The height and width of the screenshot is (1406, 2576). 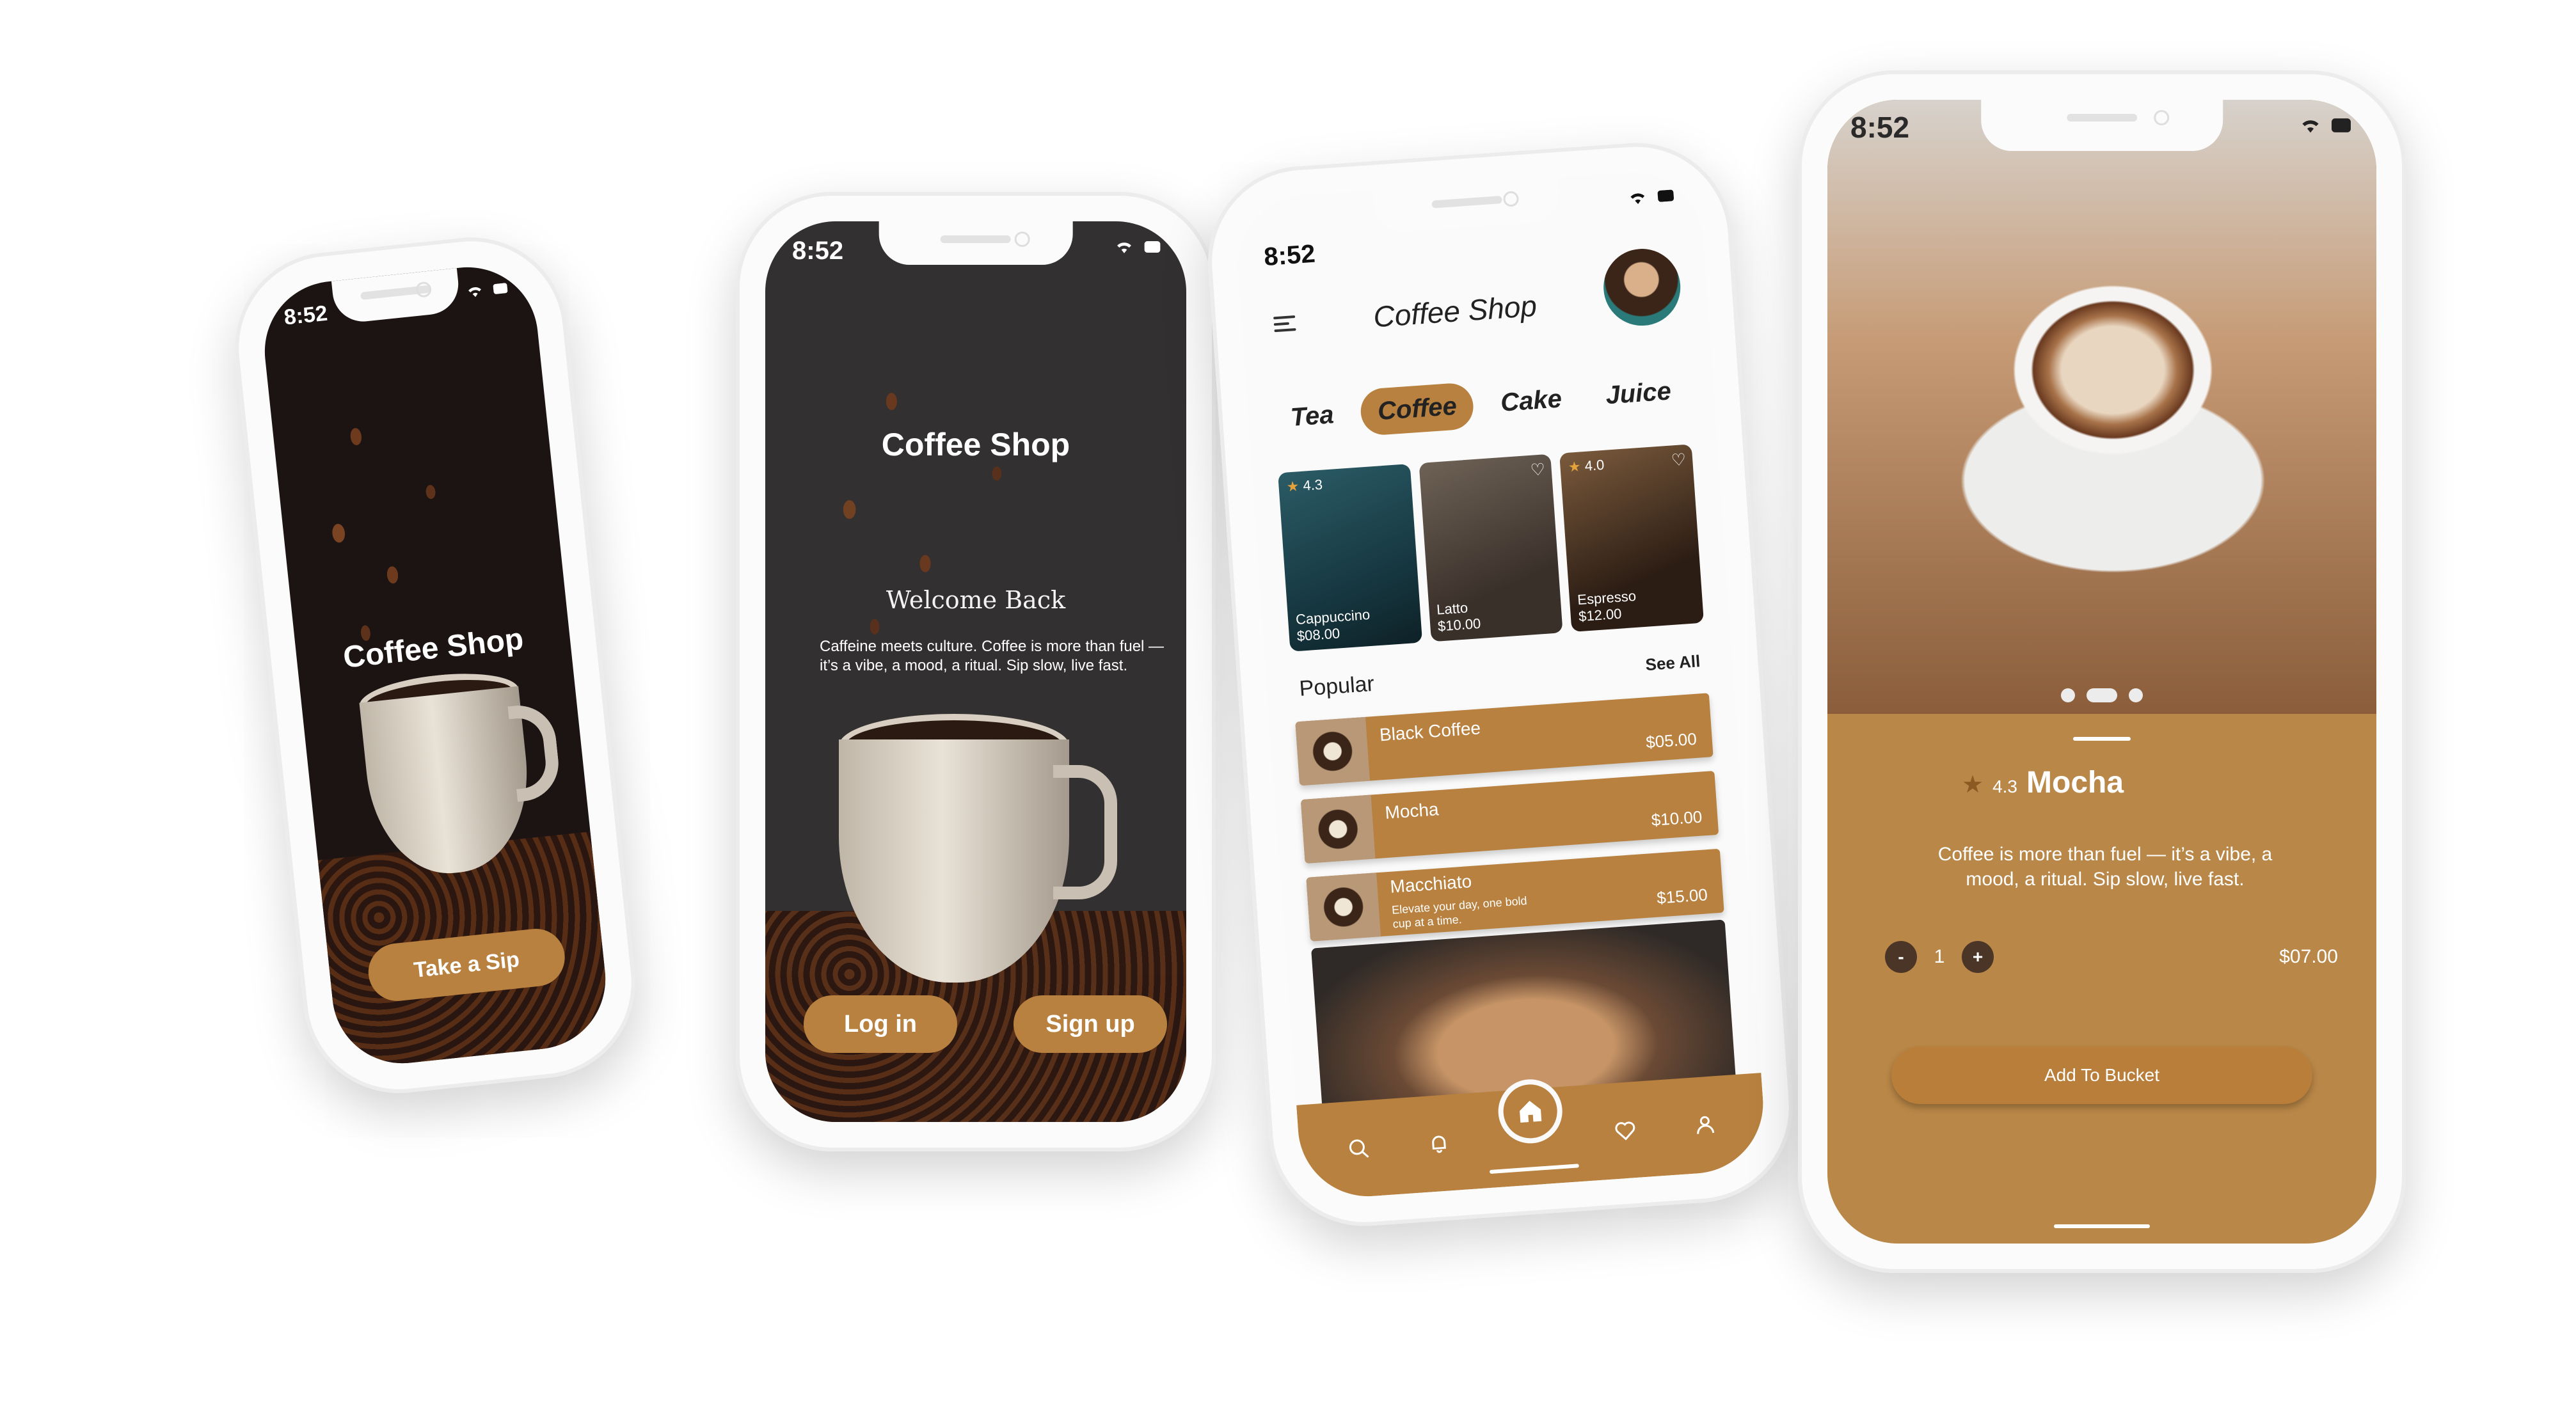 What do you see at coordinates (2102, 739) in the screenshot?
I see `sheet-handle` at bounding box center [2102, 739].